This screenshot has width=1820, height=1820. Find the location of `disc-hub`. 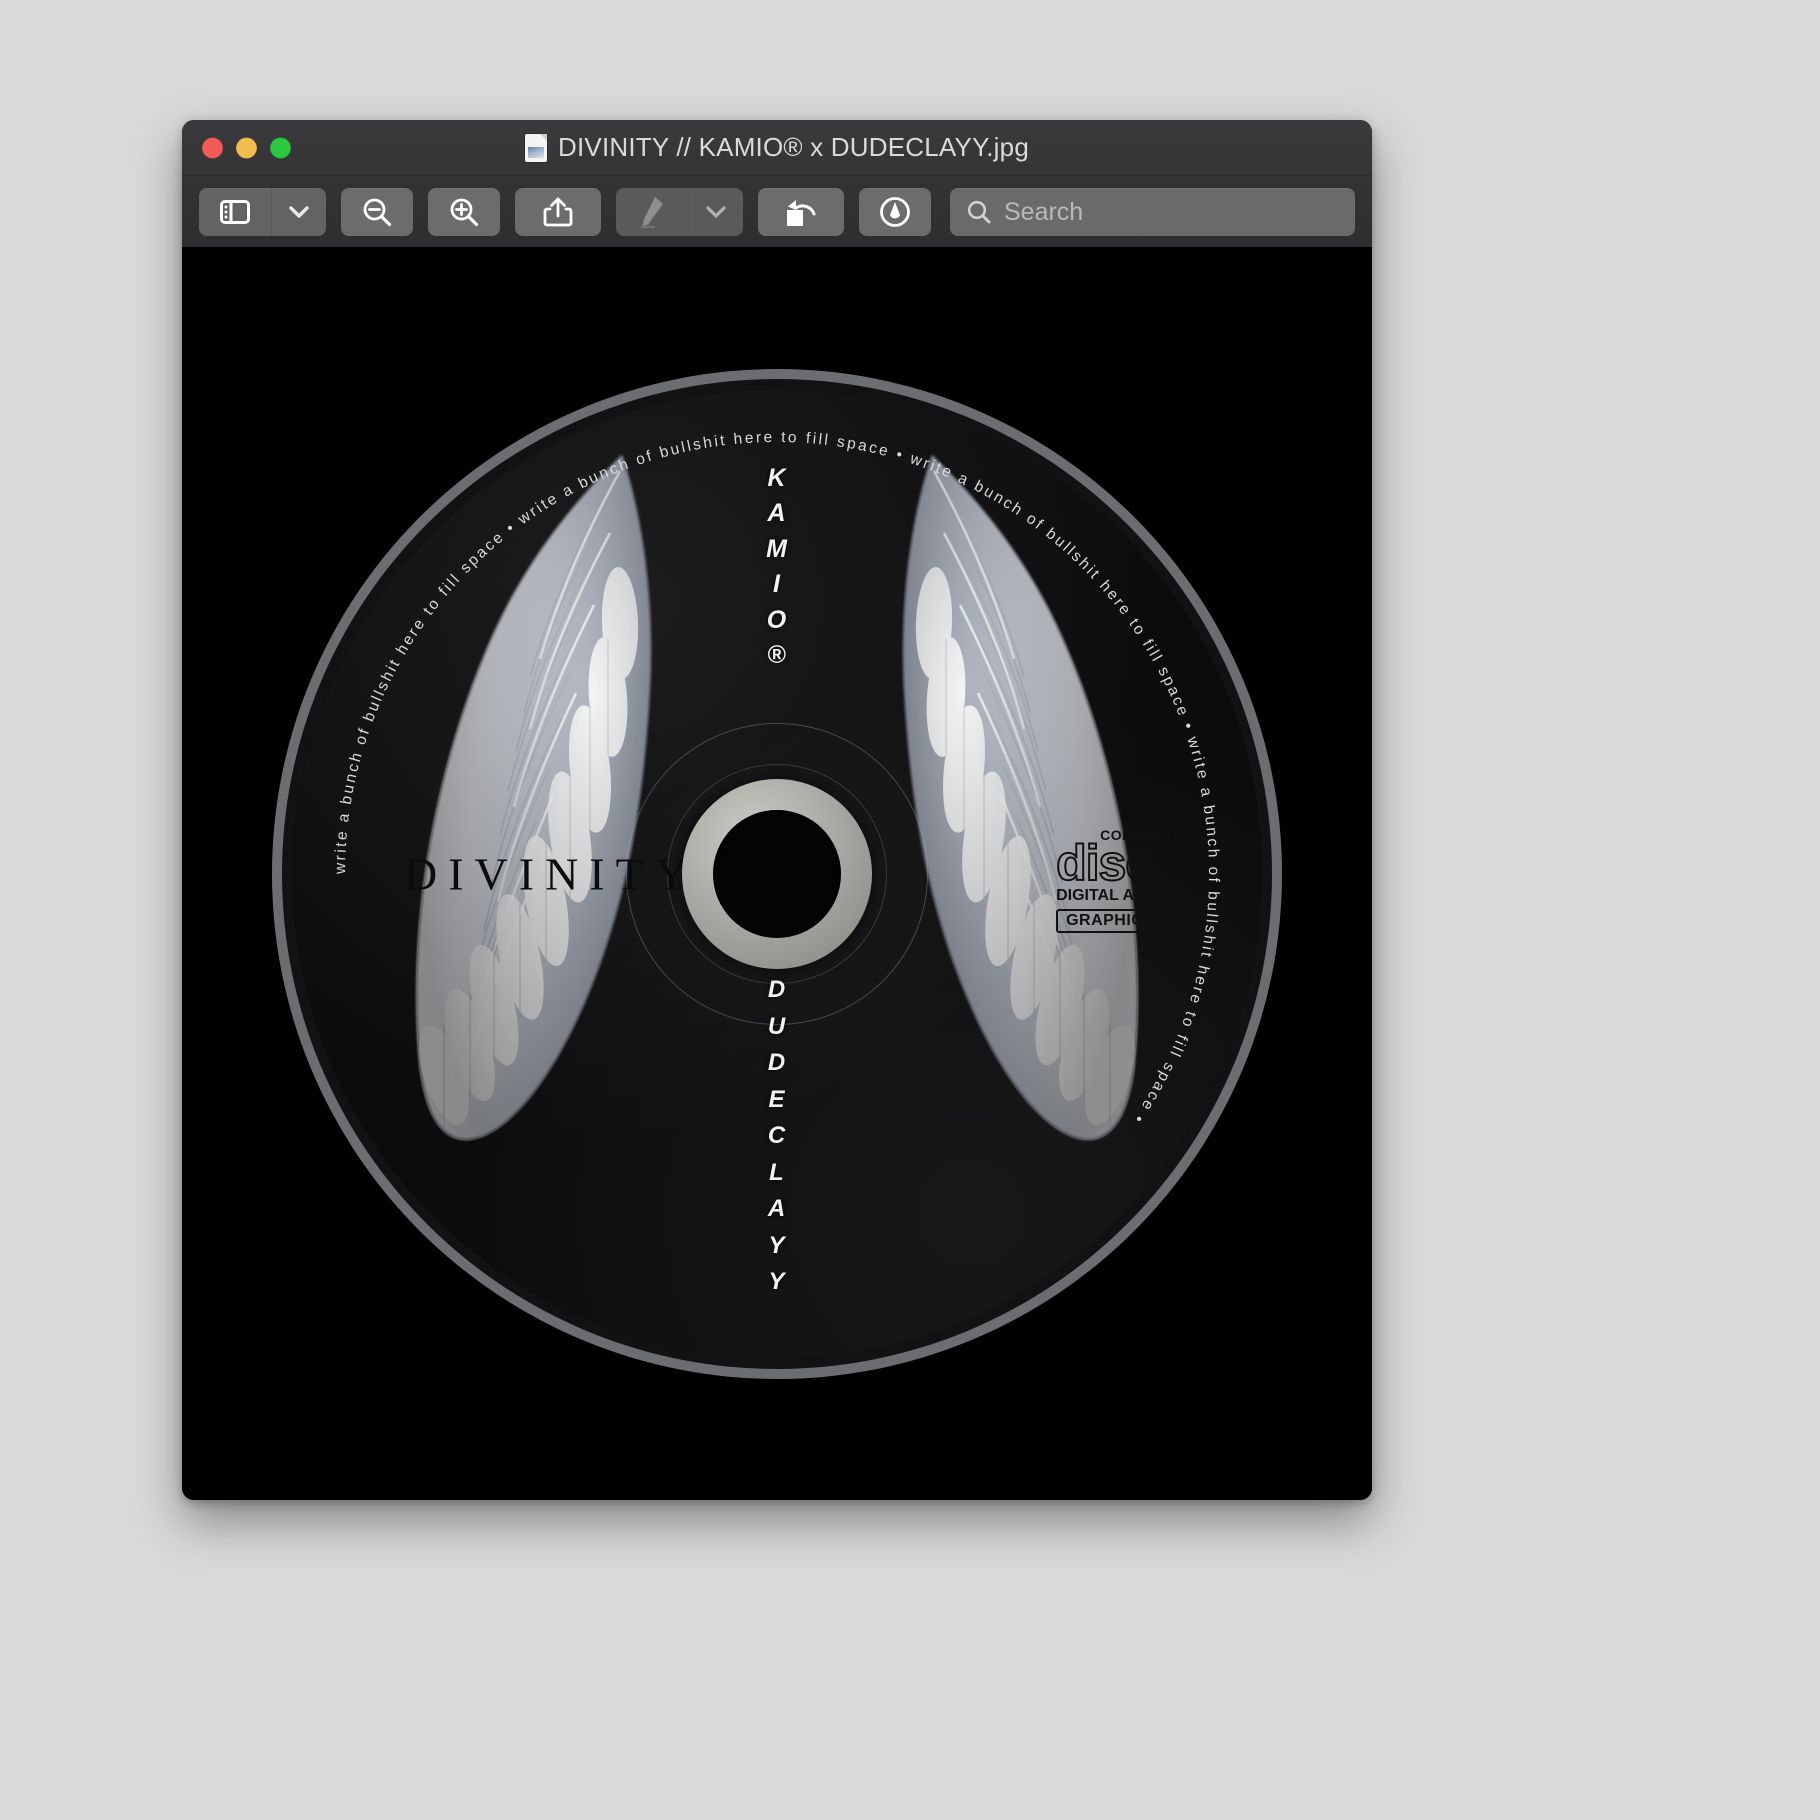

disc-hub is located at coordinates (777, 873).